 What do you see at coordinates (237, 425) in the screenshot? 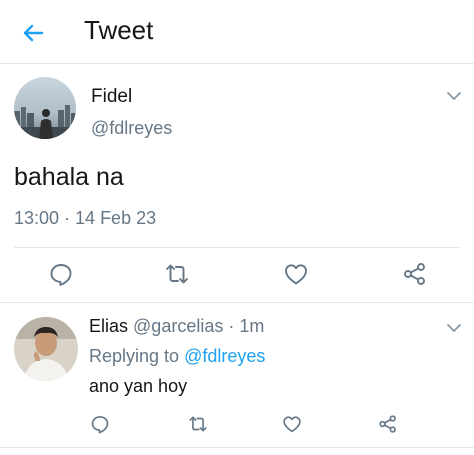
I see `reply-actions` at bounding box center [237, 425].